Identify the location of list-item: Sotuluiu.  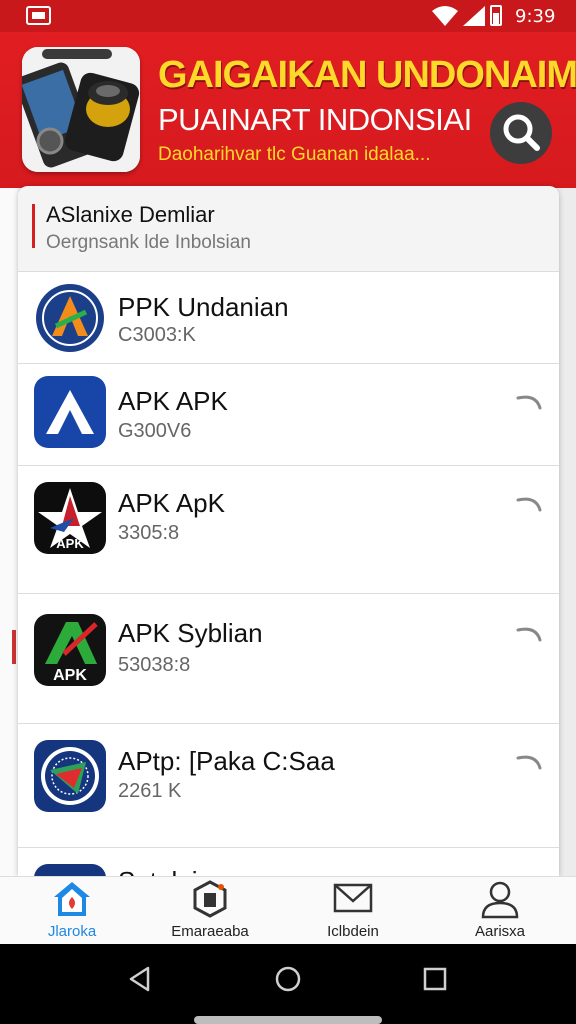
(288, 862).